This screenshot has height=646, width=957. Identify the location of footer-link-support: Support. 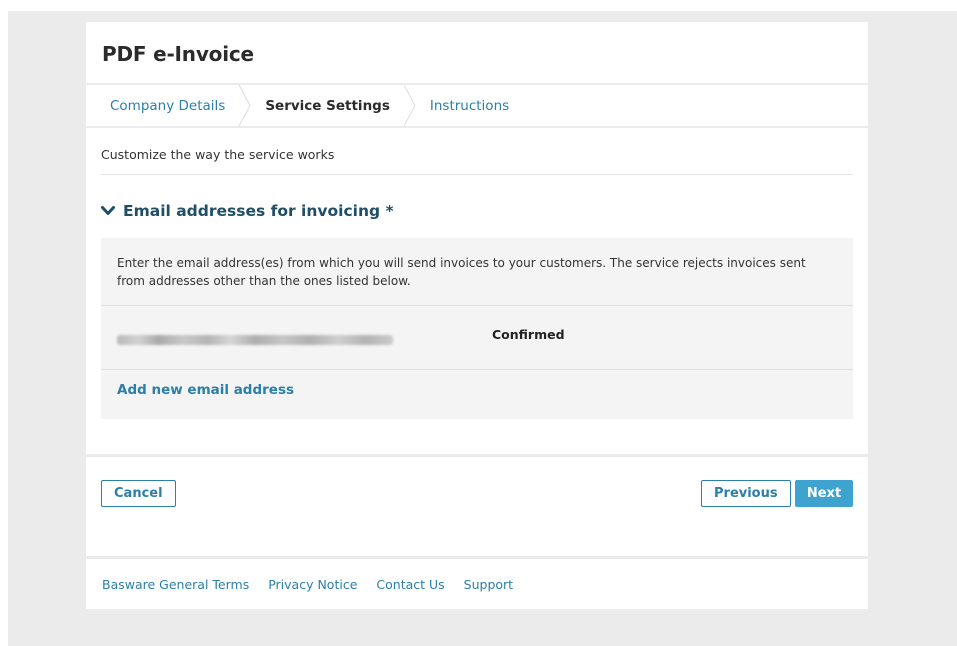
(488, 584).